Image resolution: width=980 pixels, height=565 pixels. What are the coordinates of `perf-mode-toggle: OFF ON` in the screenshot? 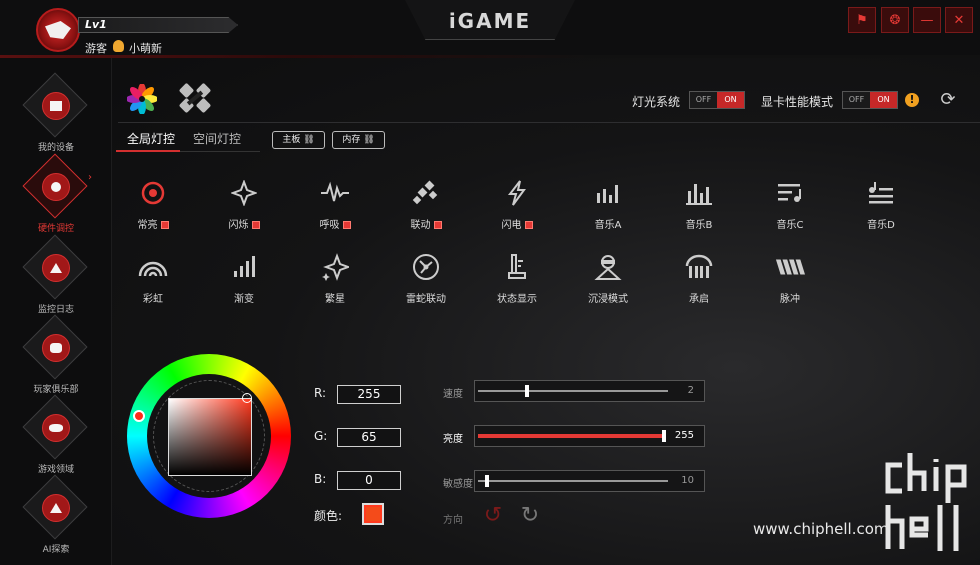 It's located at (870, 100).